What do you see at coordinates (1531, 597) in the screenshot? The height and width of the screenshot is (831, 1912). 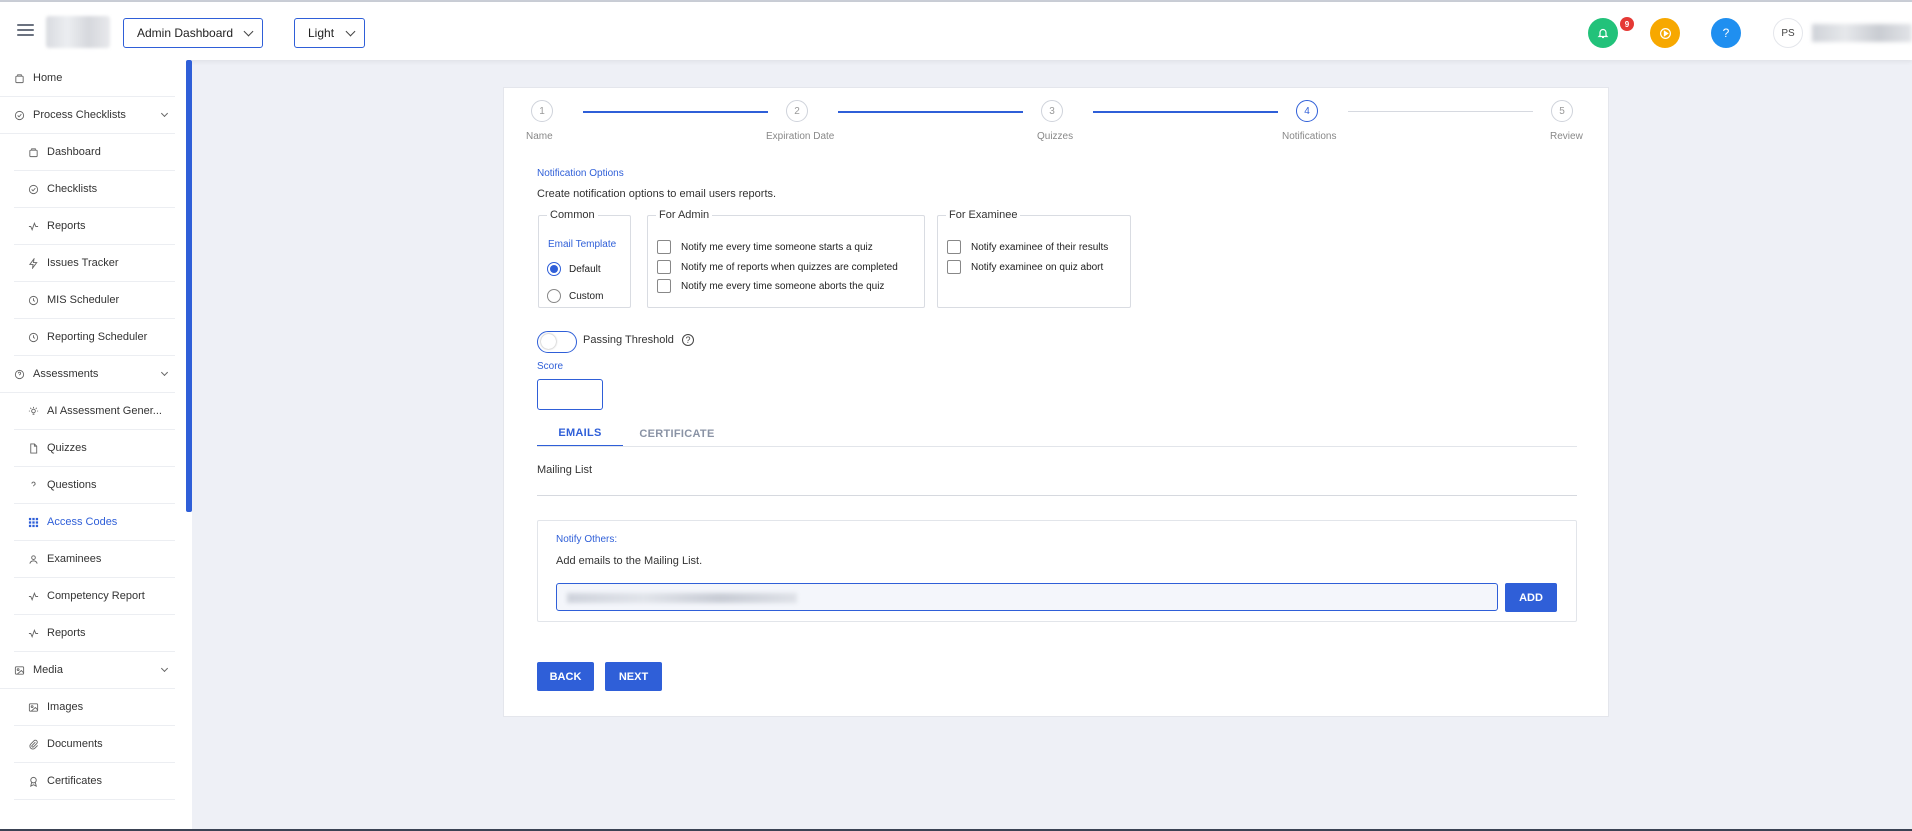 I see `add-email-button: ADD` at bounding box center [1531, 597].